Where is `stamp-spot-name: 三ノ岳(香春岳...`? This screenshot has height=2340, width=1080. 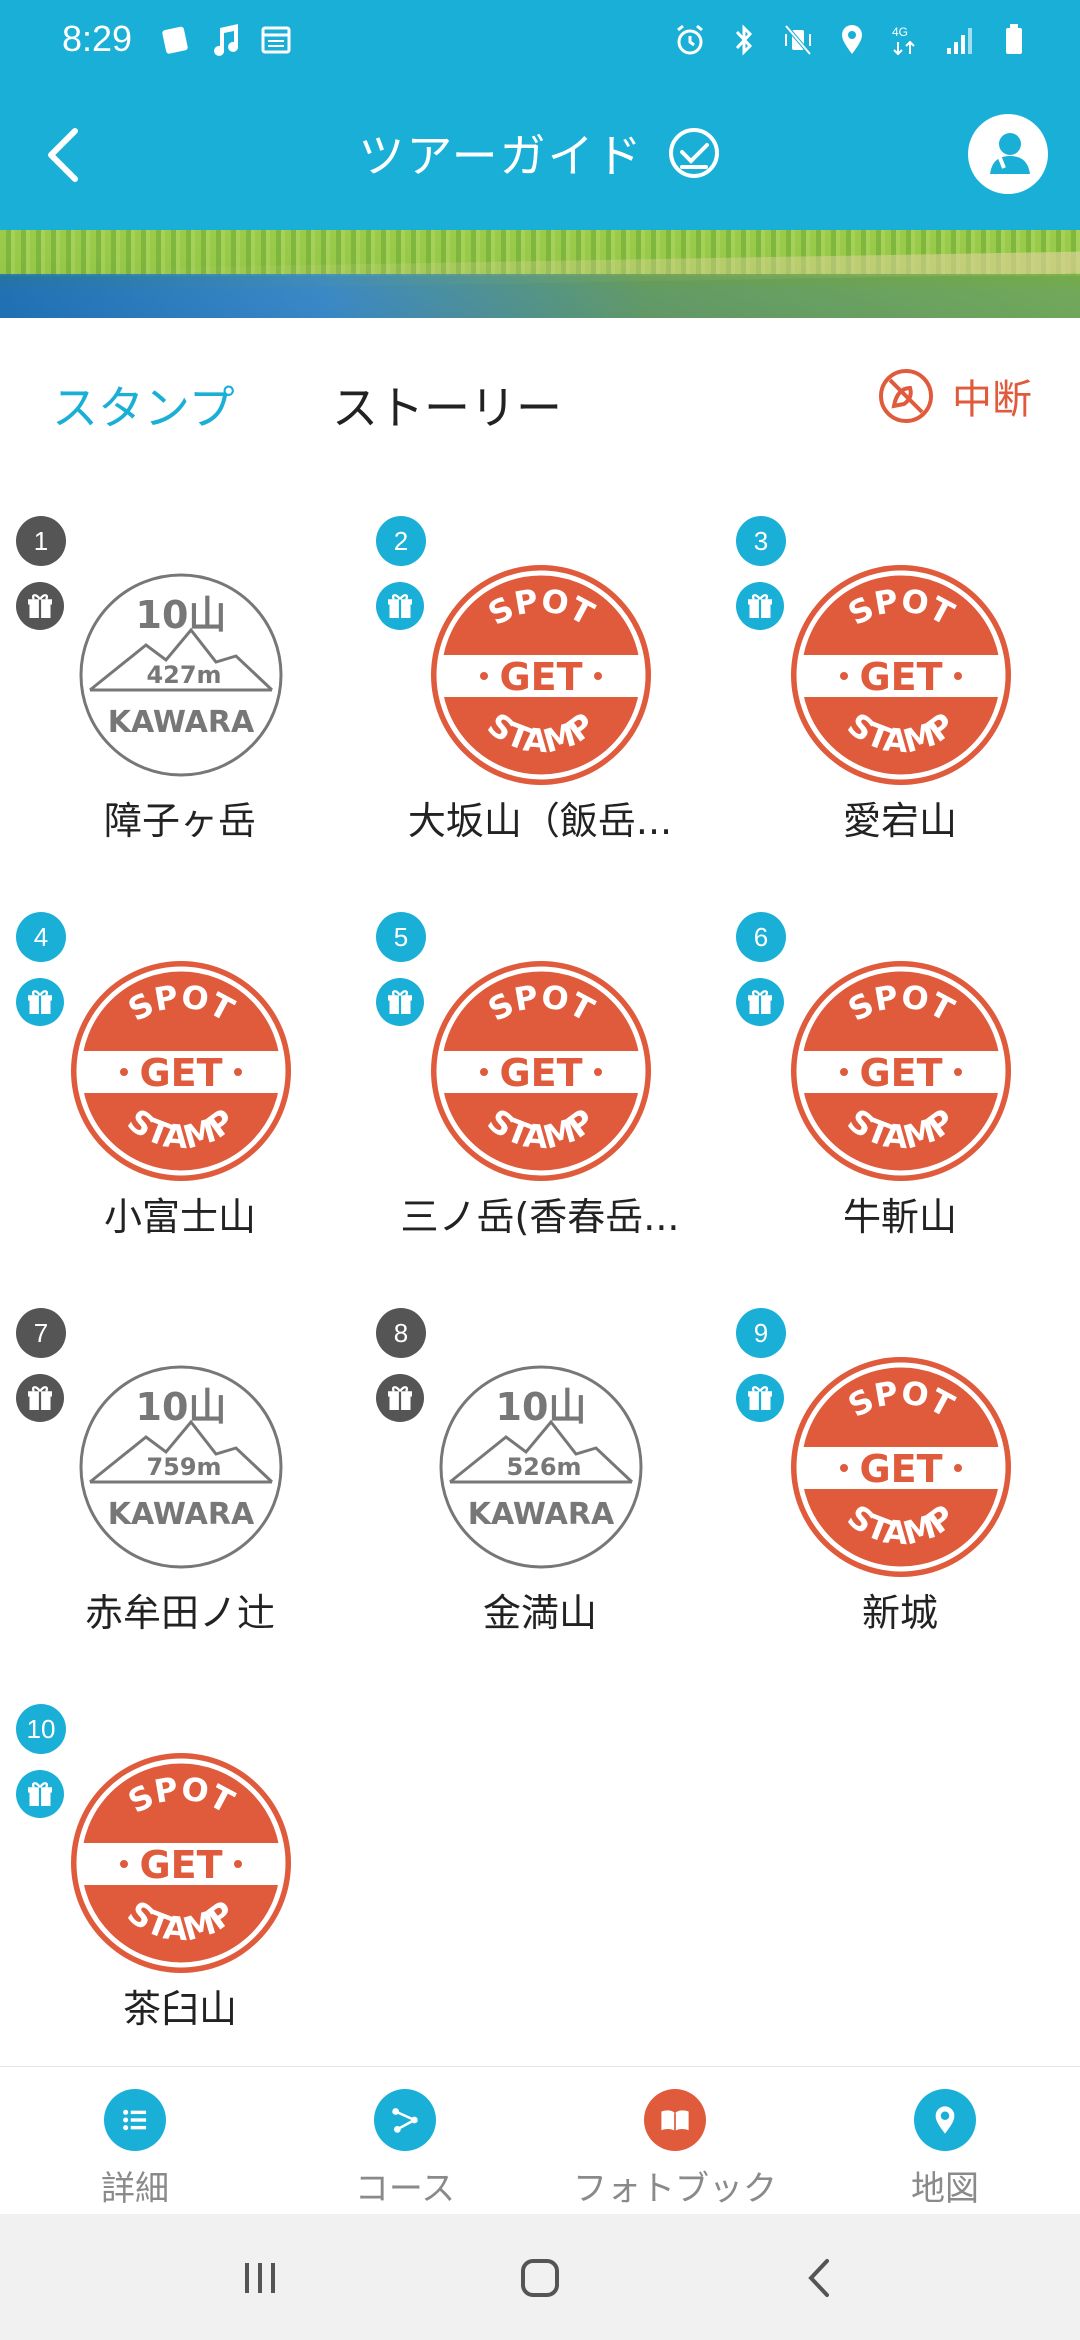
stamp-spot-name: 三ノ岳(香春岳... is located at coordinates (540, 1217).